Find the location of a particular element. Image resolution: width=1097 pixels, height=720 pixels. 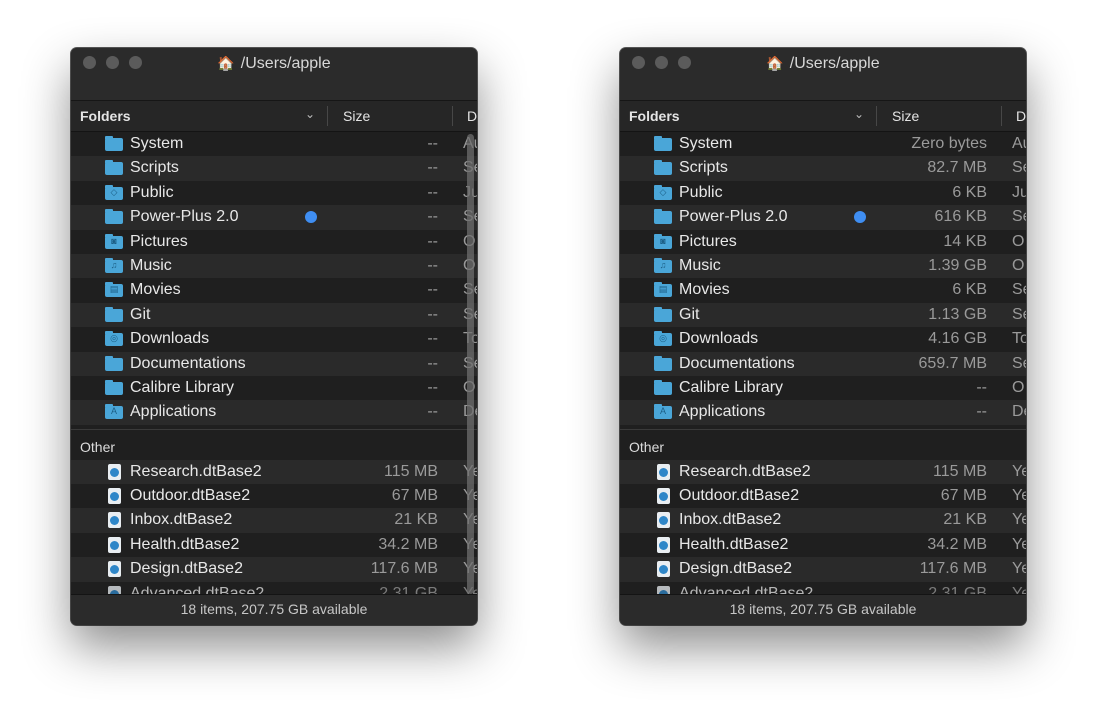

folder-row: Git--Se is located at coordinates (274, 315).